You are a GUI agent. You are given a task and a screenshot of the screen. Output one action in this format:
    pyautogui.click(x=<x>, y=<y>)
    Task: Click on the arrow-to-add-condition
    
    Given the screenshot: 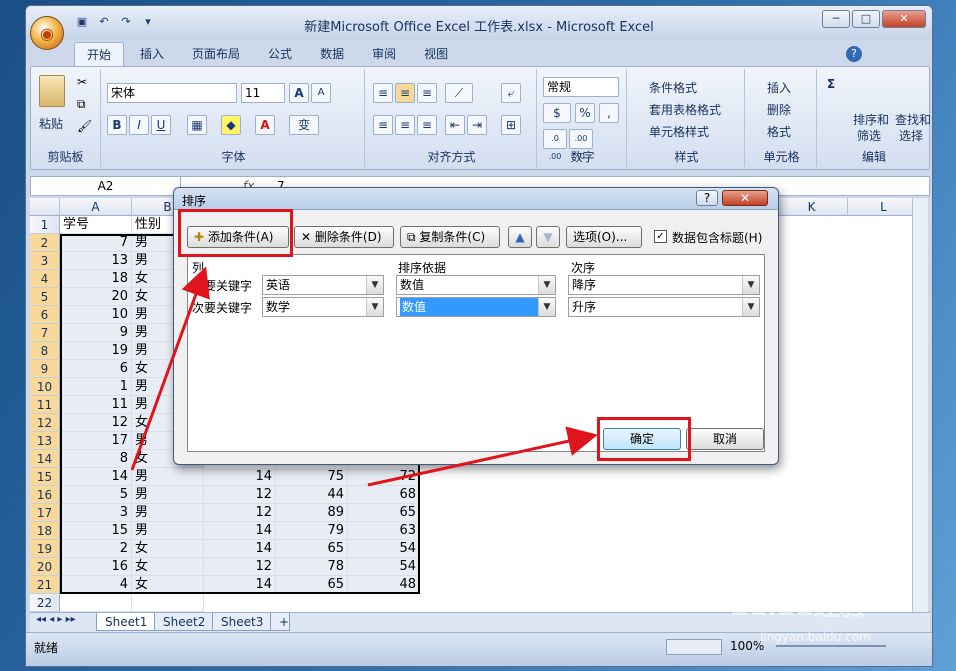 What is the action you would take?
    pyautogui.click(x=170, y=368)
    